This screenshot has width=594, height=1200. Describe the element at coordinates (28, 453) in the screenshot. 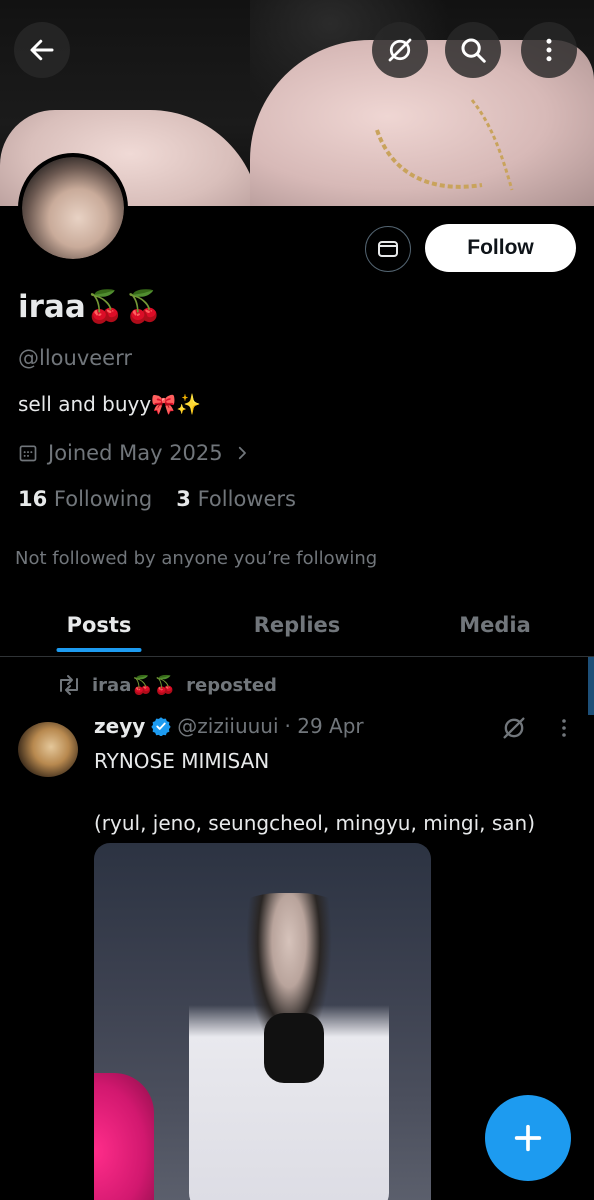

I see `calendar-icon` at that location.